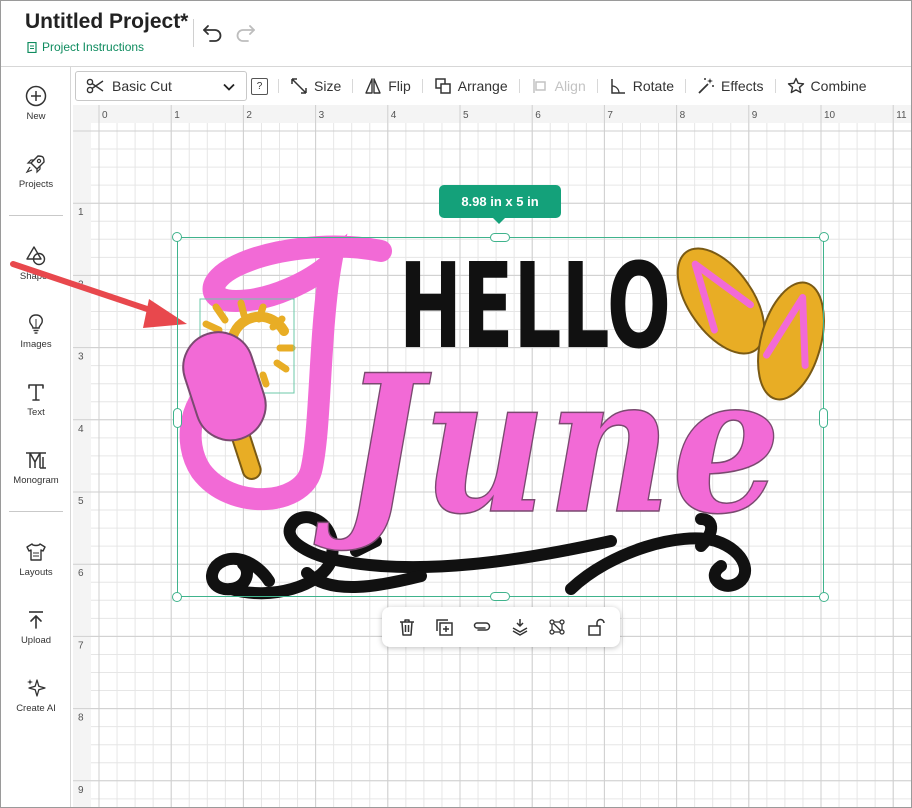 The image size is (912, 808). I want to click on delete-button, so click(407, 627).